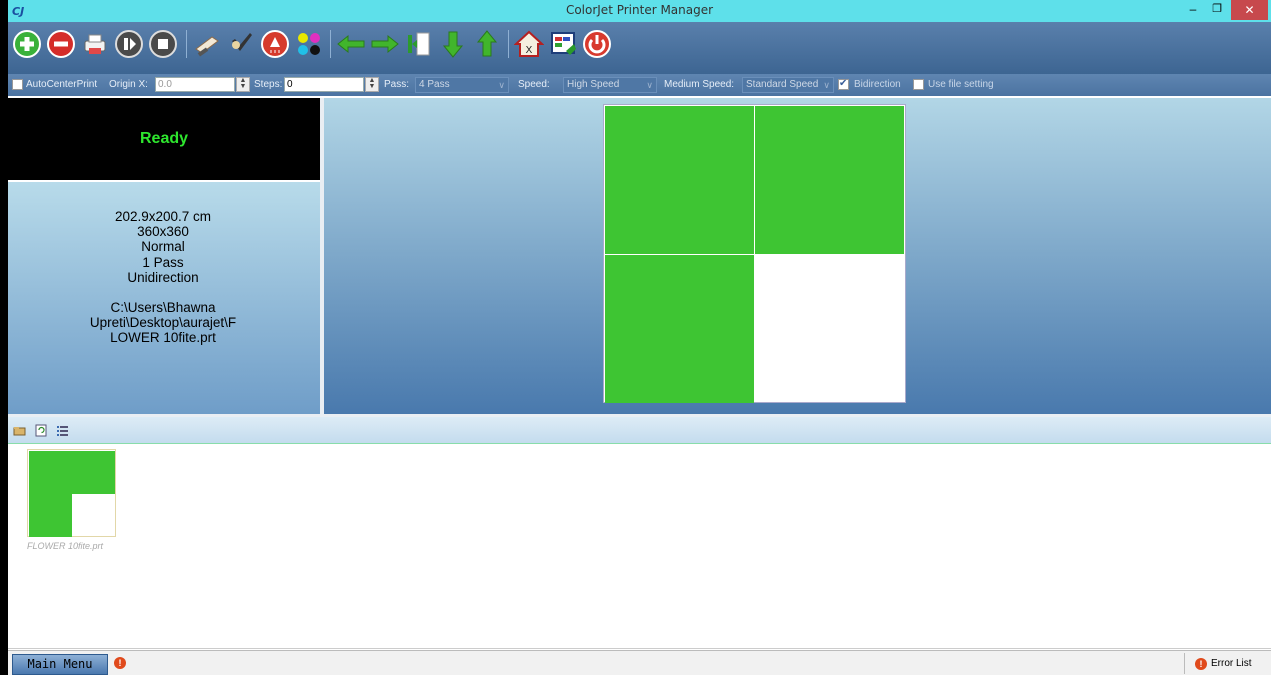 This screenshot has height=675, width=1271. Describe the element at coordinates (639, 48) in the screenshot. I see `main-toolbar: X` at that location.